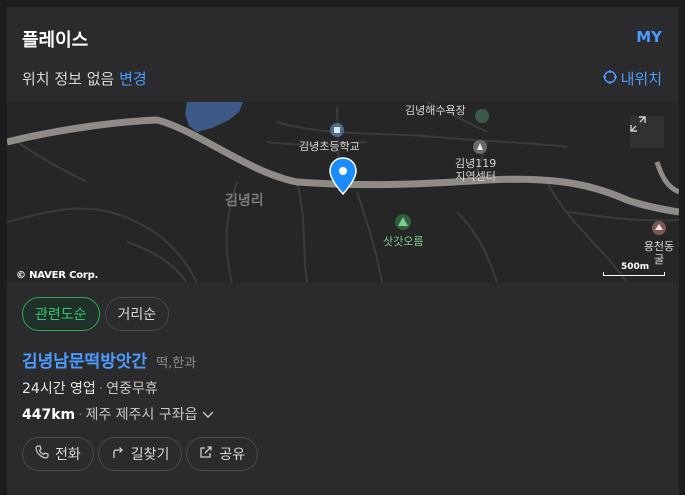 The height and width of the screenshot is (495, 685). I want to click on page-title: 플레이스, so click(55, 40).